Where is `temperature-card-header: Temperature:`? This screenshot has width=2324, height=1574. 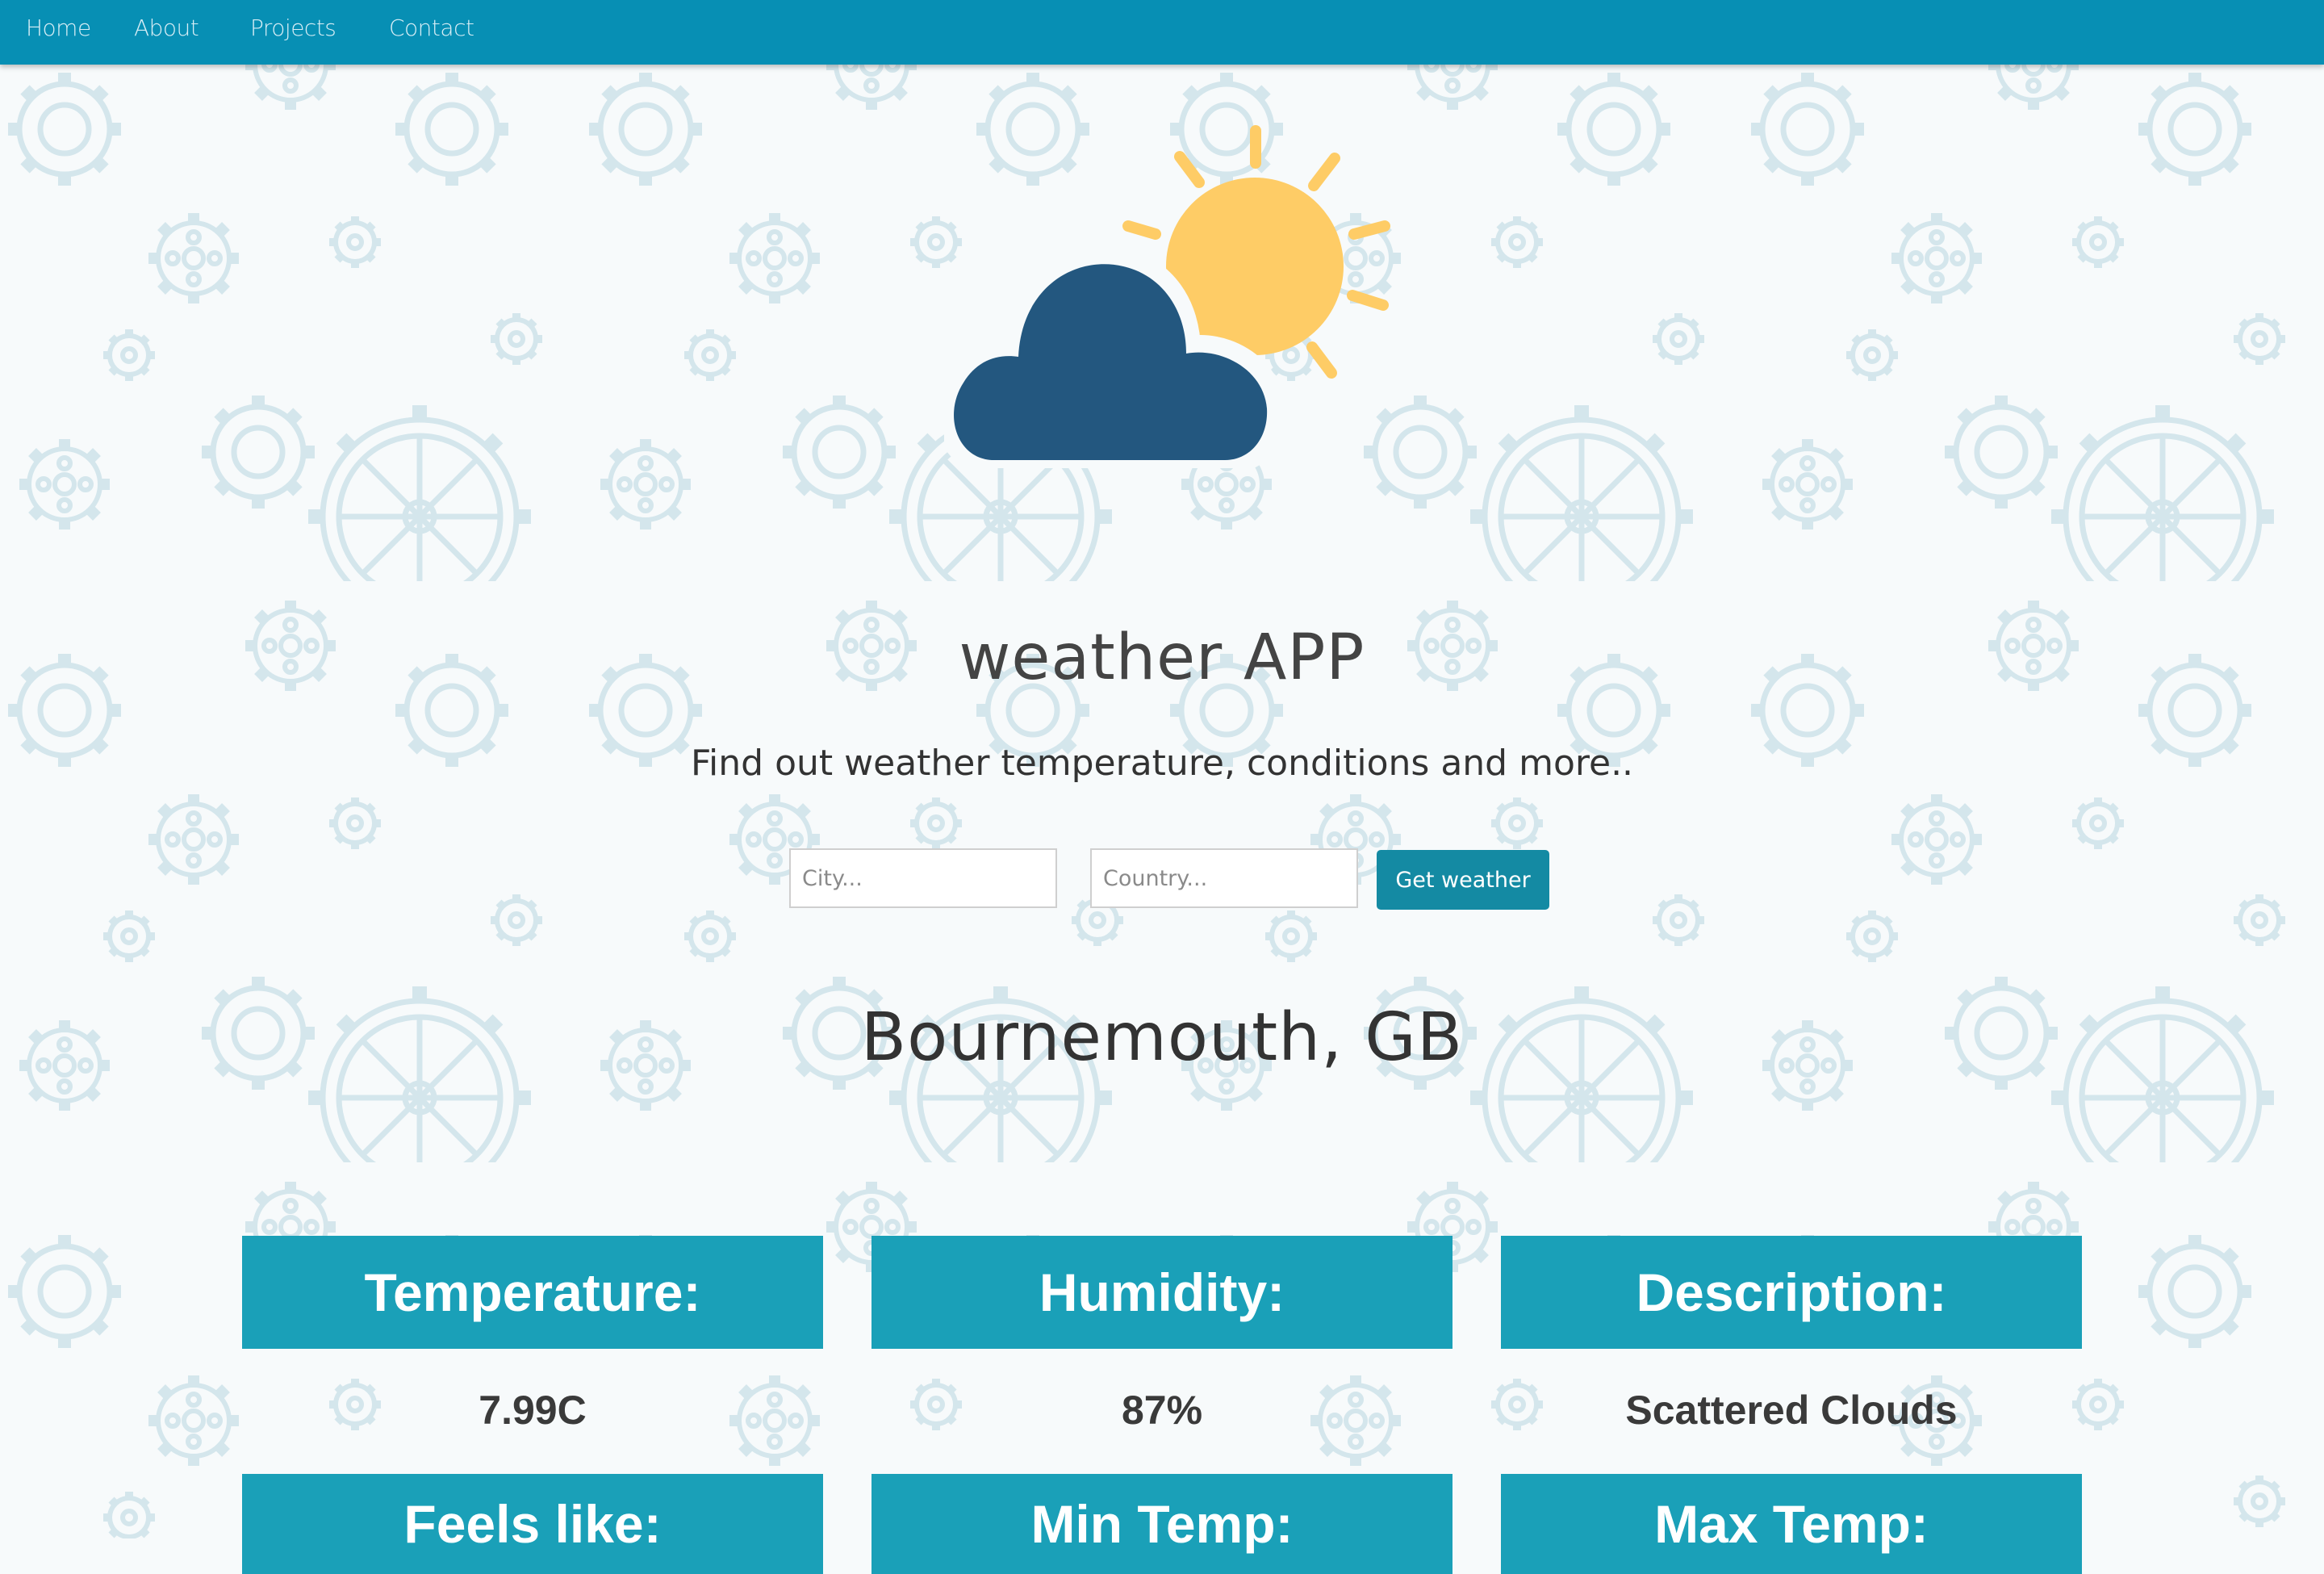
temperature-card-header: Temperature: is located at coordinates (532, 1292).